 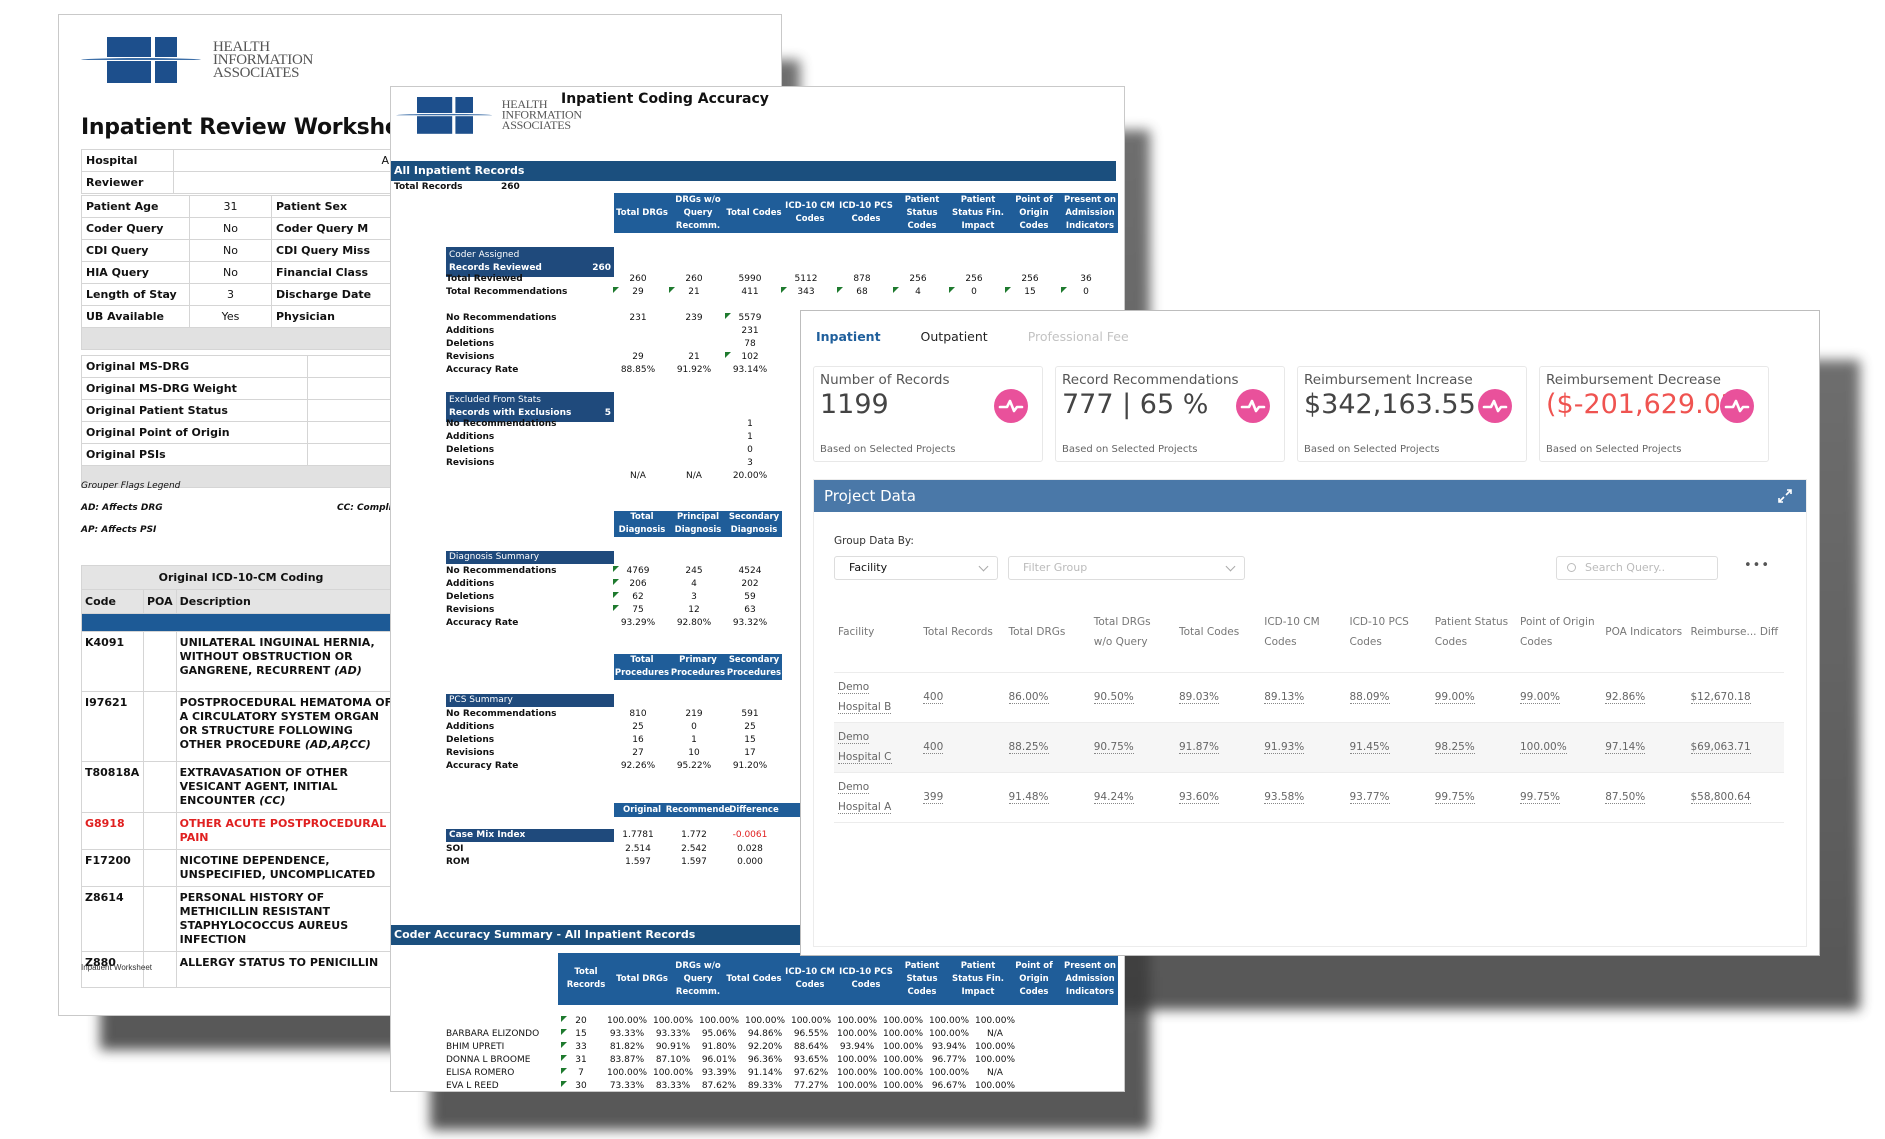 I want to click on facility-link: Demo Hospital C, so click(x=877, y=747).